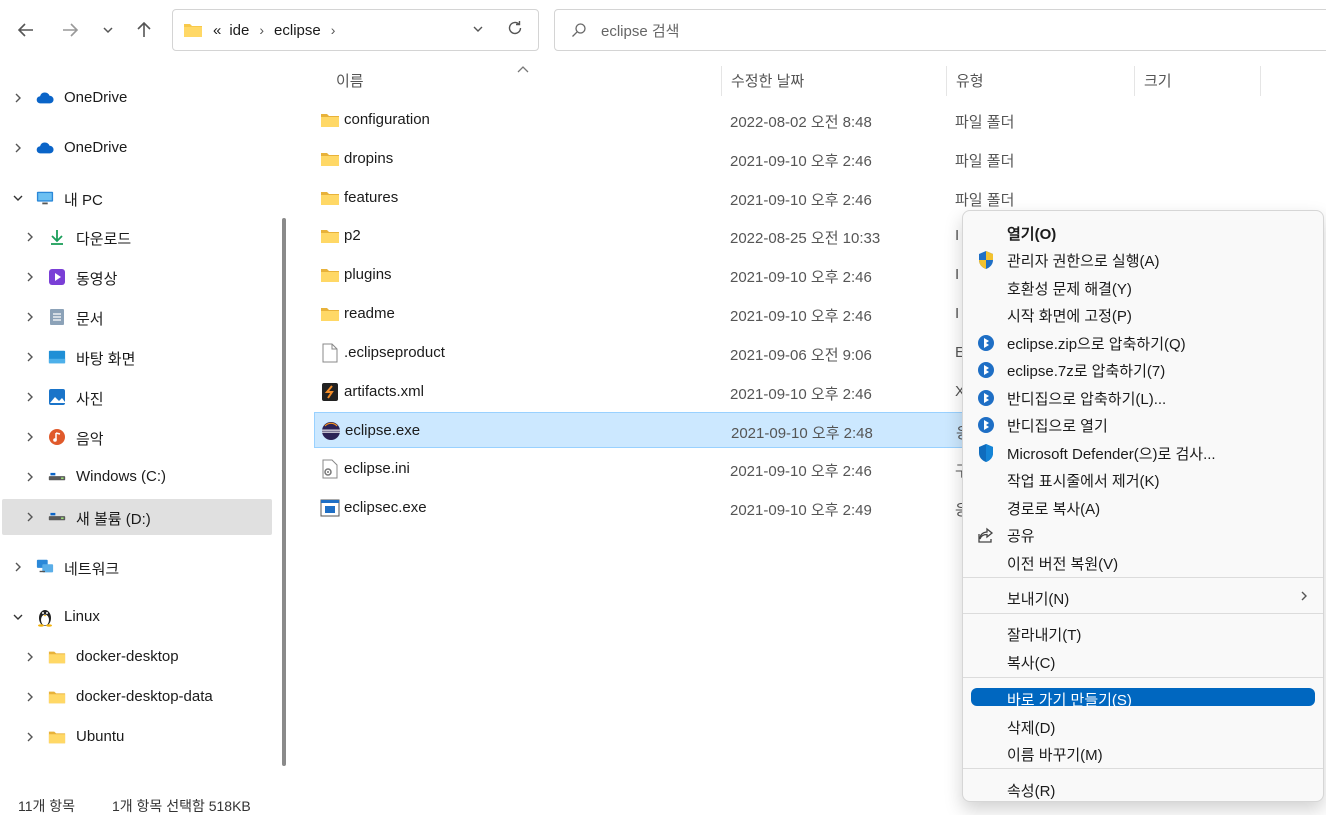 Image resolution: width=1326 pixels, height=815 pixels. What do you see at coordinates (137, 517) in the screenshot?
I see `sidebar-item-새-볼륨-d: 새 볼륨 (D:)` at bounding box center [137, 517].